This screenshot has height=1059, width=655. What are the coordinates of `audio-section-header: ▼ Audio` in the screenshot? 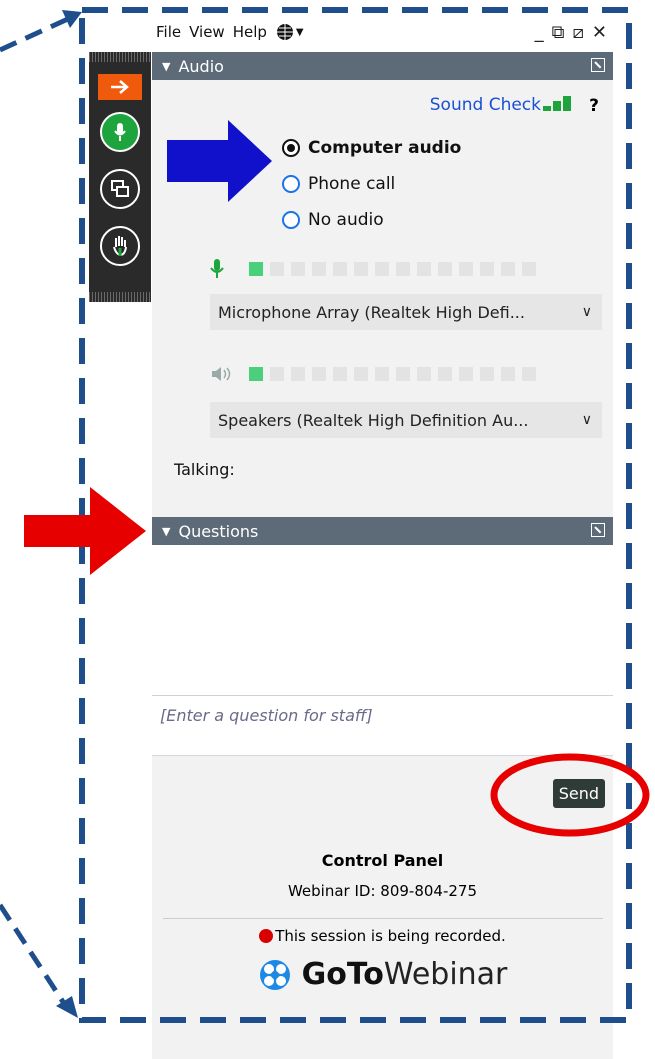 It's located at (382, 66).